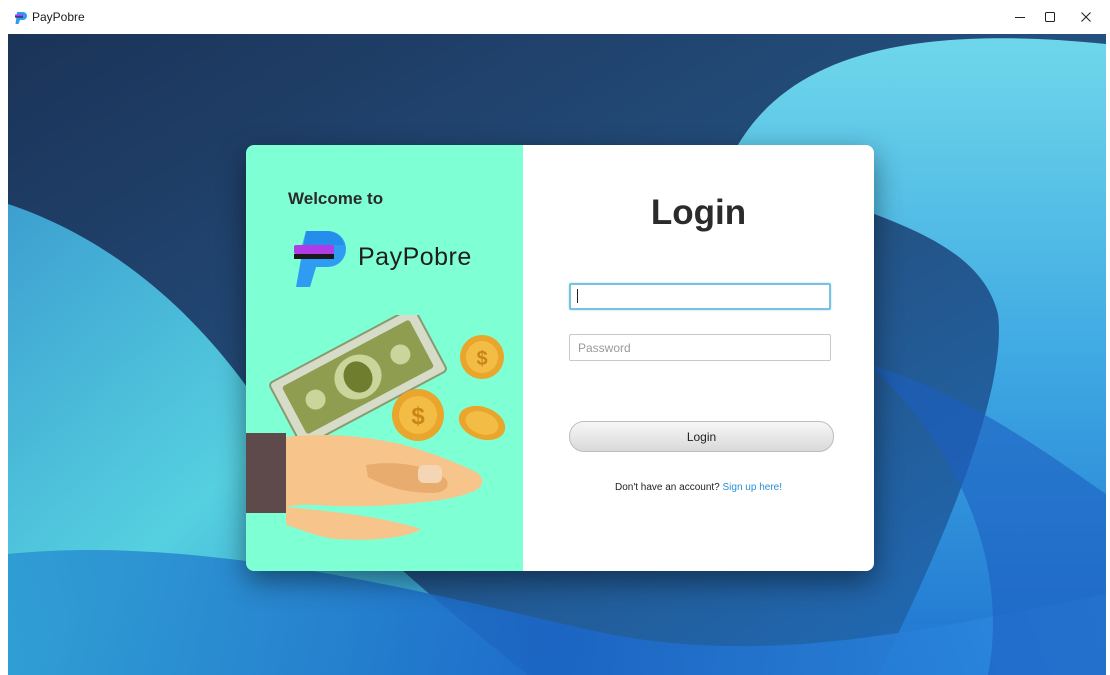 Image resolution: width=1110 pixels, height=675 pixels. What do you see at coordinates (555, 17) in the screenshot?
I see `window-titlebar: PayPobre` at bounding box center [555, 17].